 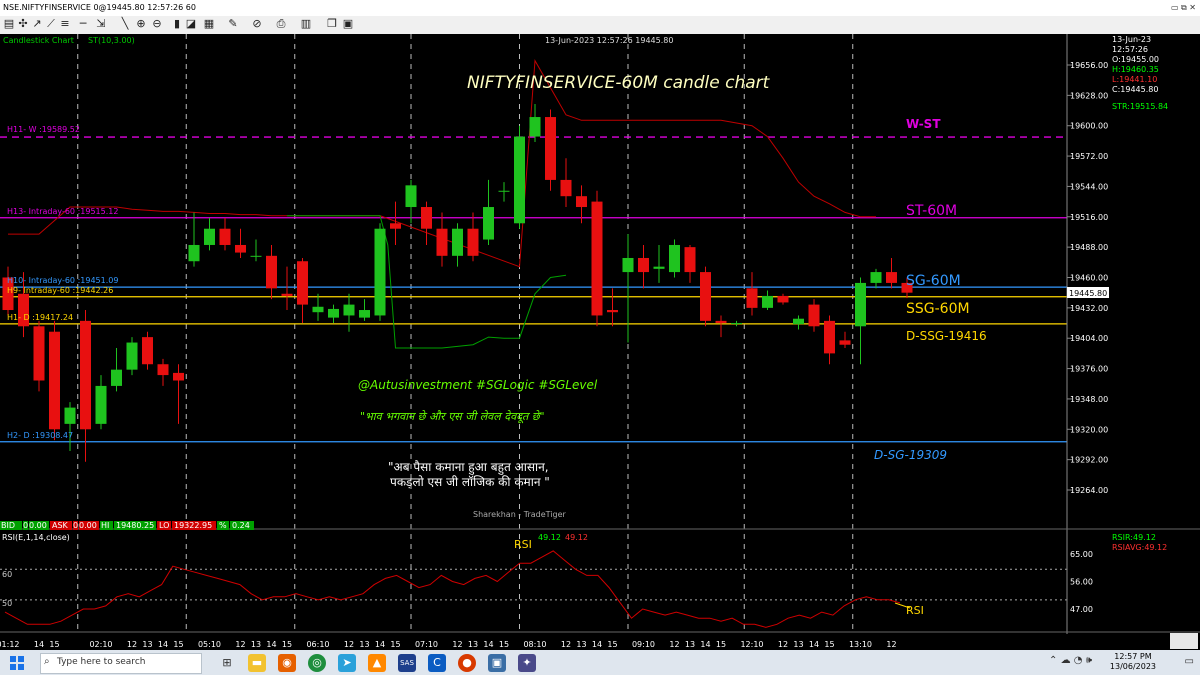 I want to click on ohlc-high: H:19460.35, so click(x=1135, y=69).